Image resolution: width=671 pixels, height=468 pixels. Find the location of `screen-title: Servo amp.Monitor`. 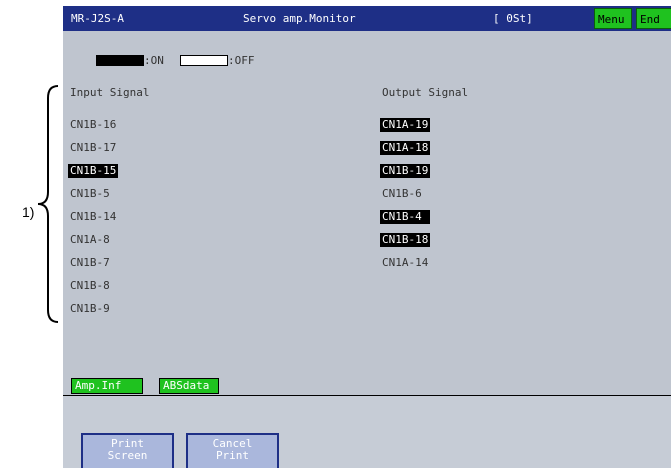

screen-title: Servo amp.Monitor is located at coordinates (299, 18).